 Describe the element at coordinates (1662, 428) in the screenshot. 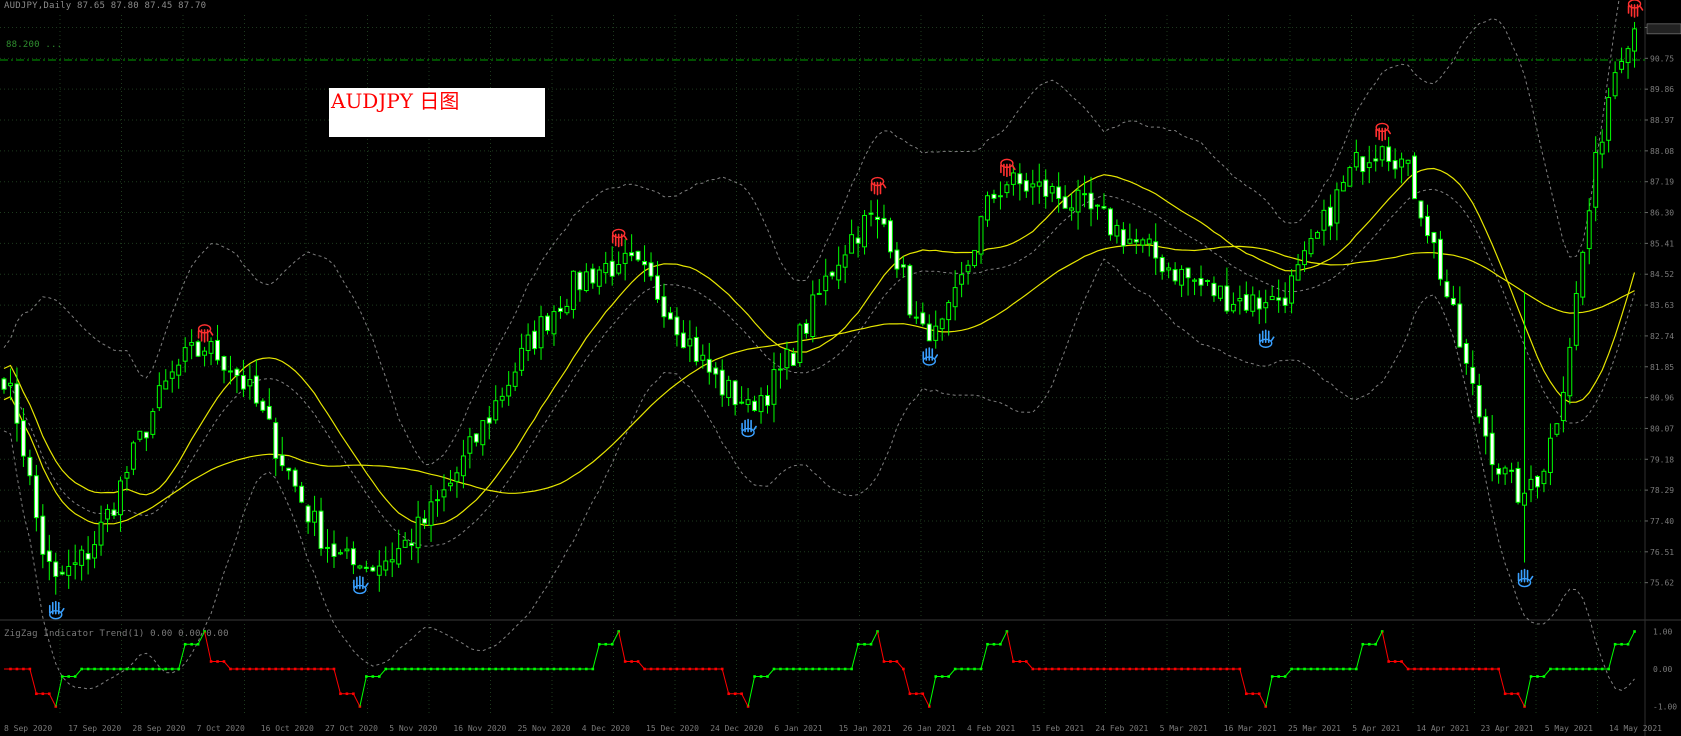

I see `price-tick-label: 80.07` at that location.